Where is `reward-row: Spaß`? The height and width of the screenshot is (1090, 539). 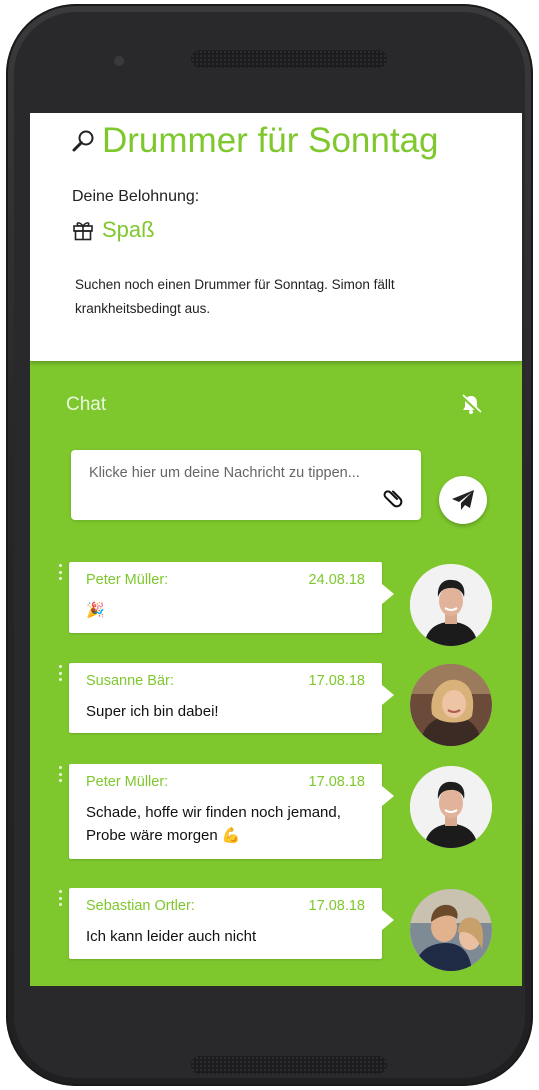 reward-row: Spaß is located at coordinates (113, 230).